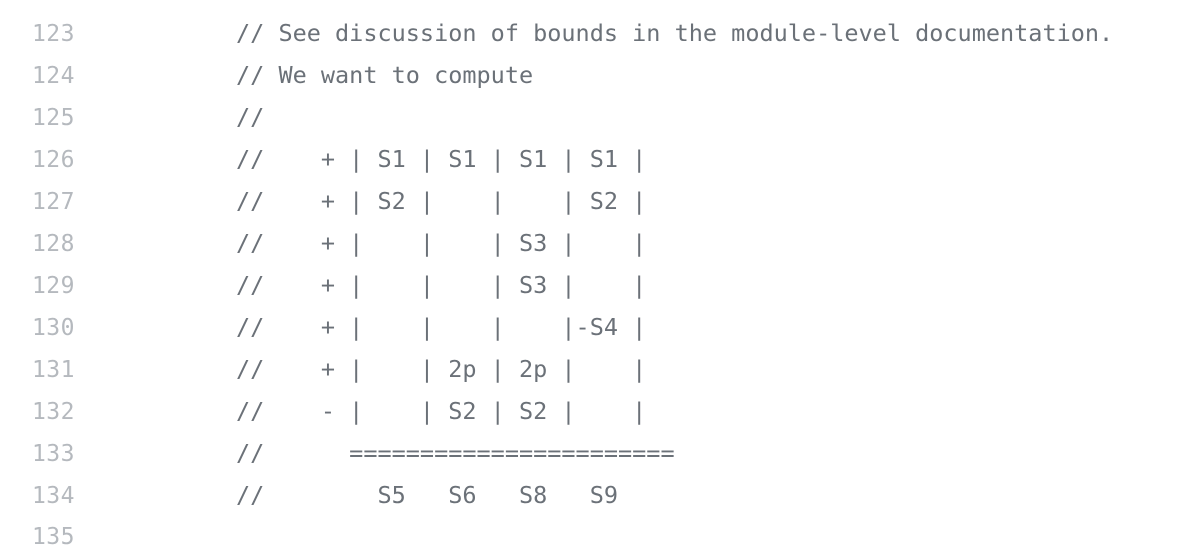  Describe the element at coordinates (718, 495) in the screenshot. I see `code-line-text: // S5 S6 S8 S9` at that location.